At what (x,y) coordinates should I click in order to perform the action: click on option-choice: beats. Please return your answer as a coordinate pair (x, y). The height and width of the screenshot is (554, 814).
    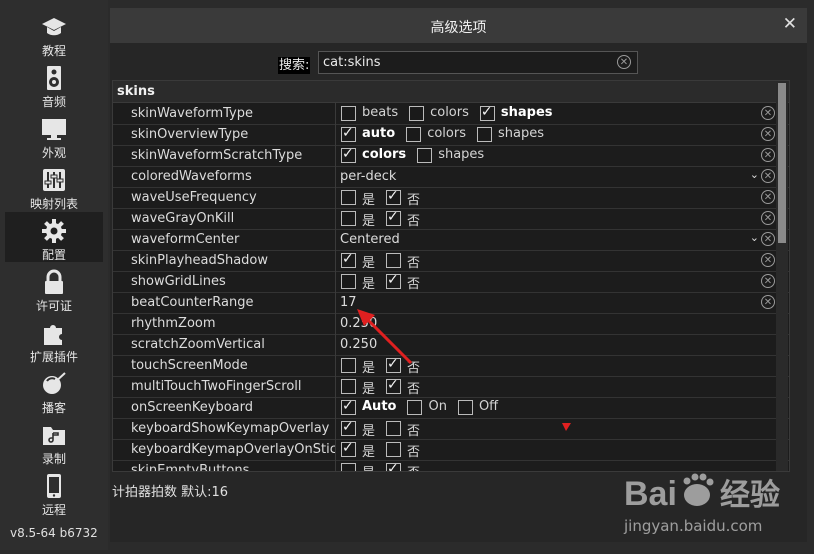
    Looking at the image, I should click on (370, 113).